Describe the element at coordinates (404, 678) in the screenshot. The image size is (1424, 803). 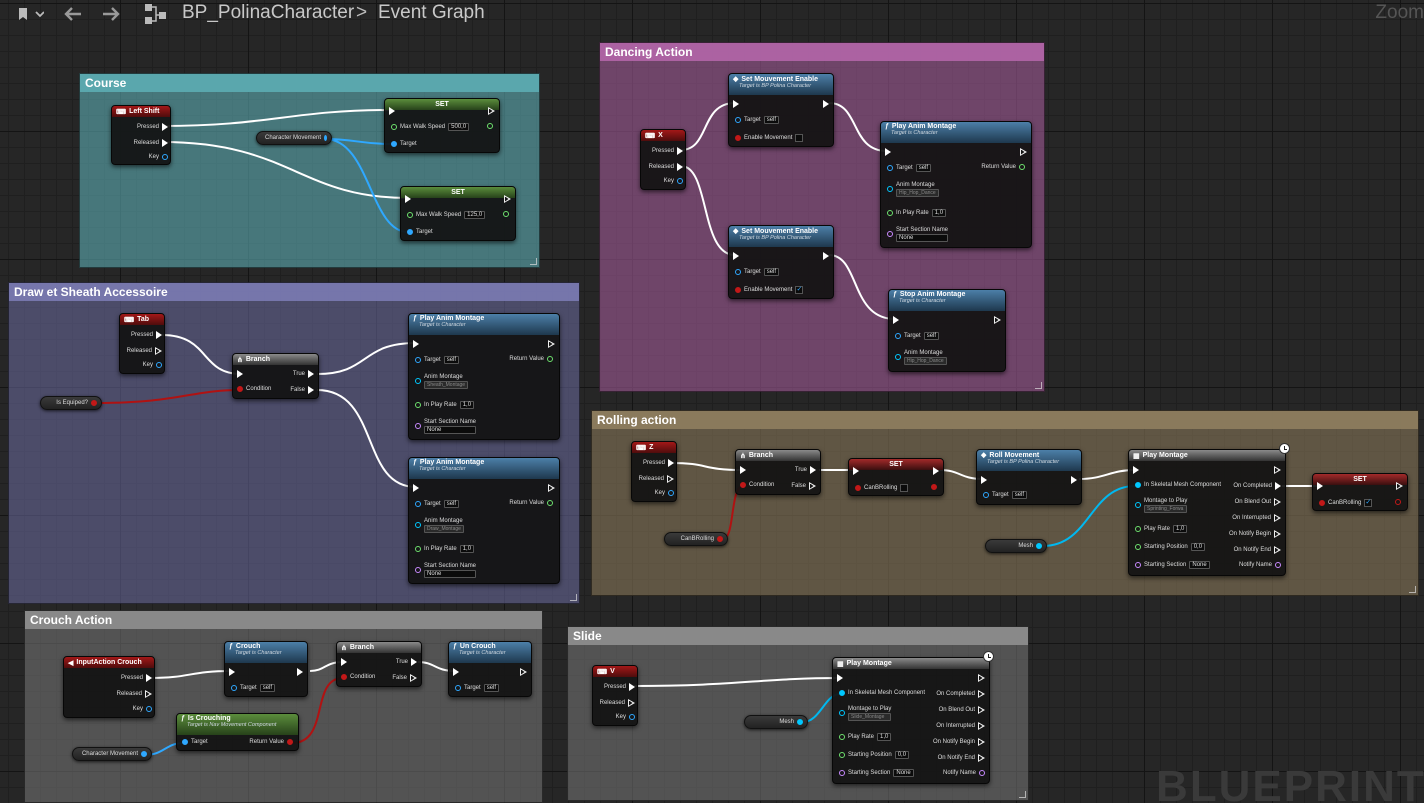
I see `pin-false: False` at that location.